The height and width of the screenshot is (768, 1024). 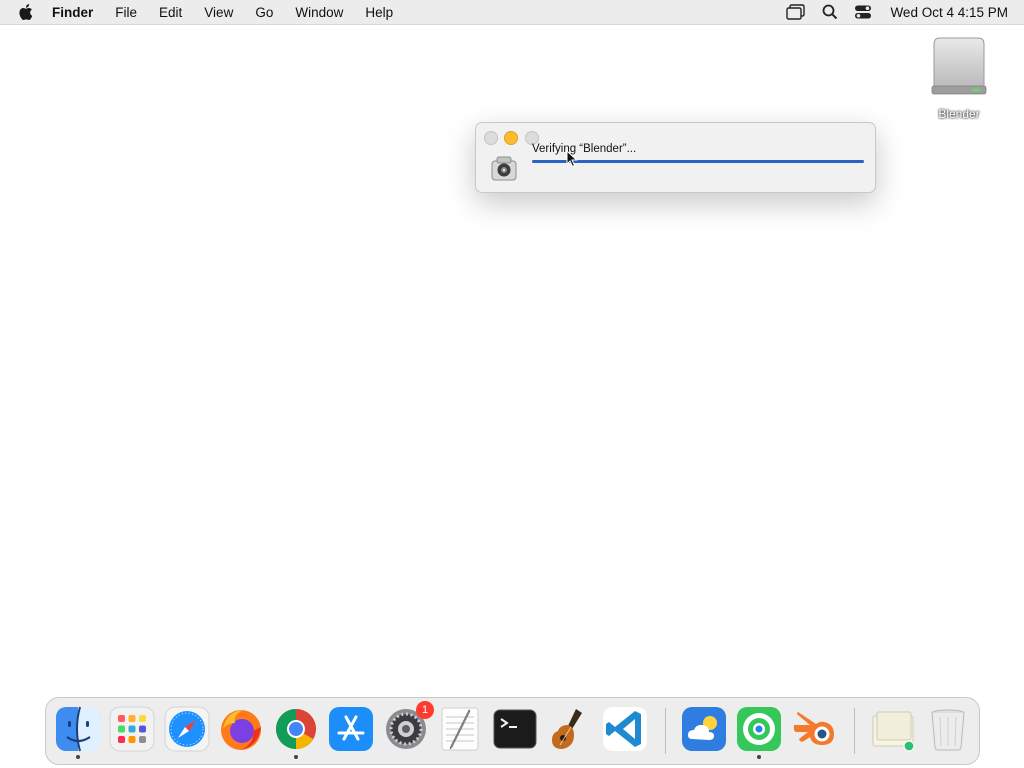 I want to click on window-mirror-icon, so click(x=796, y=12).